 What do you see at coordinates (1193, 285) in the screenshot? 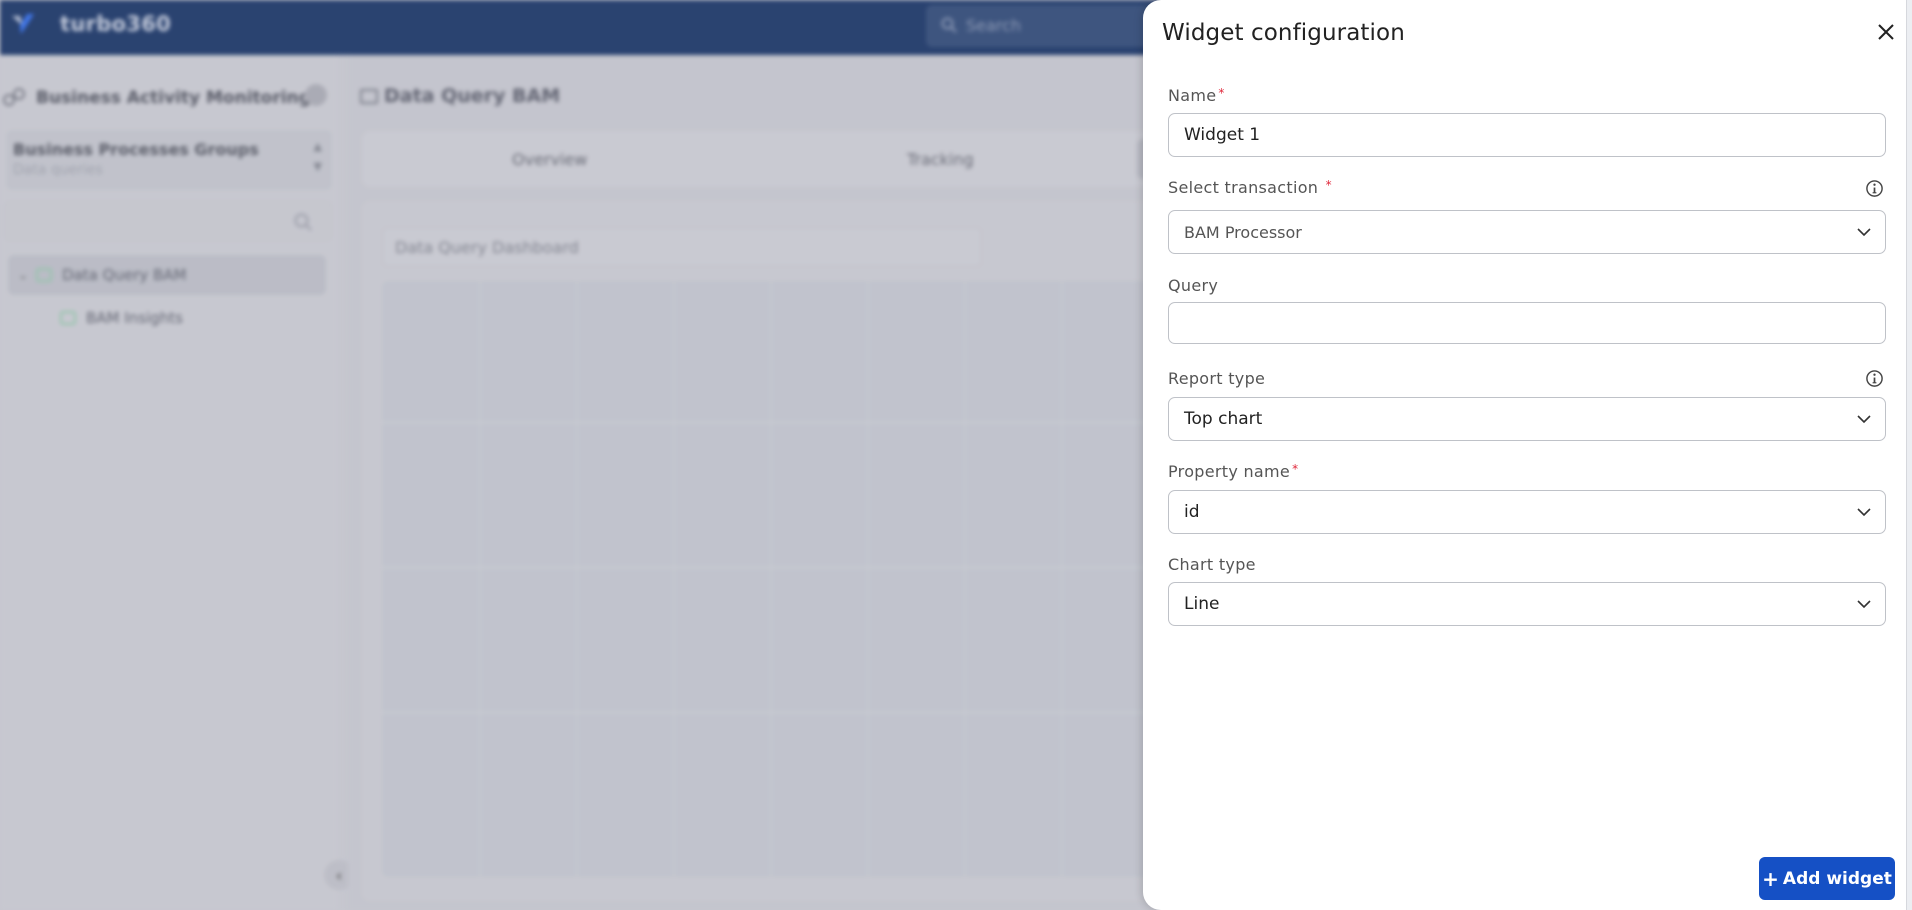
I see `query-label: Query` at bounding box center [1193, 285].